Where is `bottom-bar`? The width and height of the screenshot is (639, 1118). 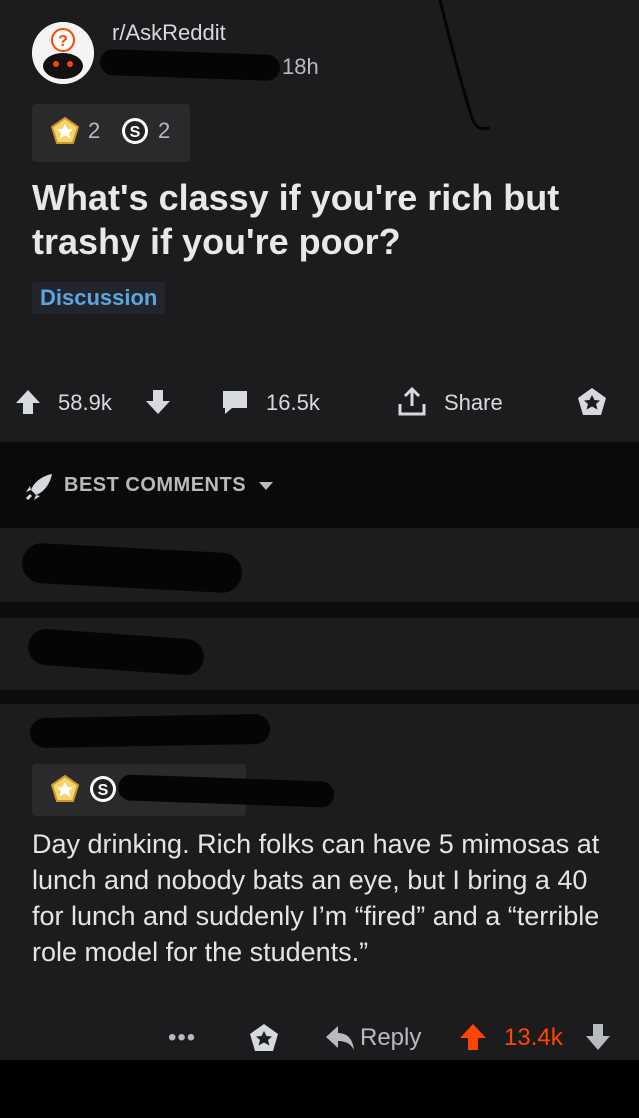
bottom-bar is located at coordinates (319, 1089).